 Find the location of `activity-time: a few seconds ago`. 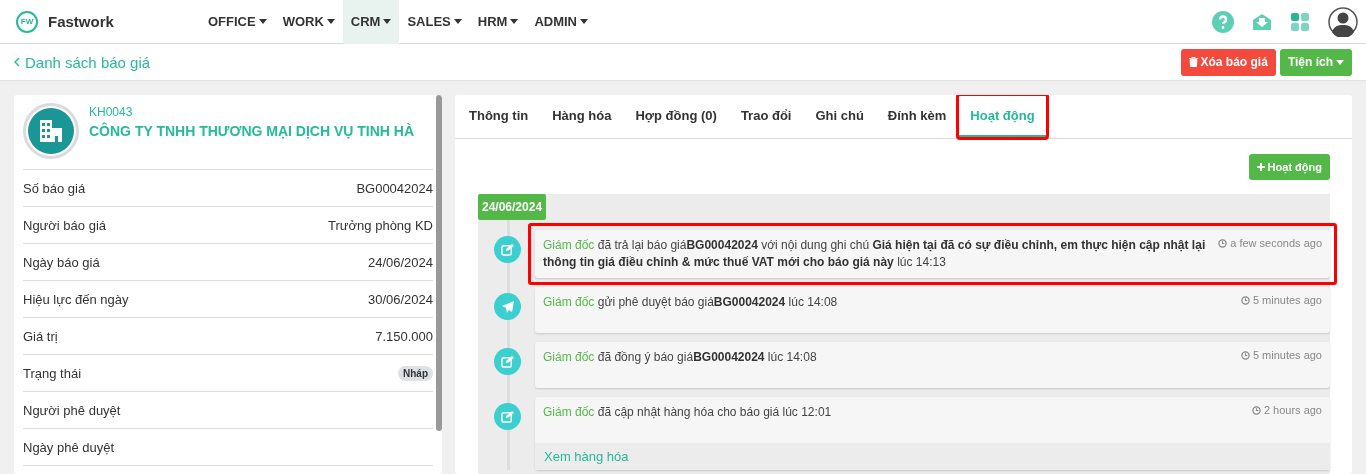

activity-time: a few seconds ago is located at coordinates (1276, 243).